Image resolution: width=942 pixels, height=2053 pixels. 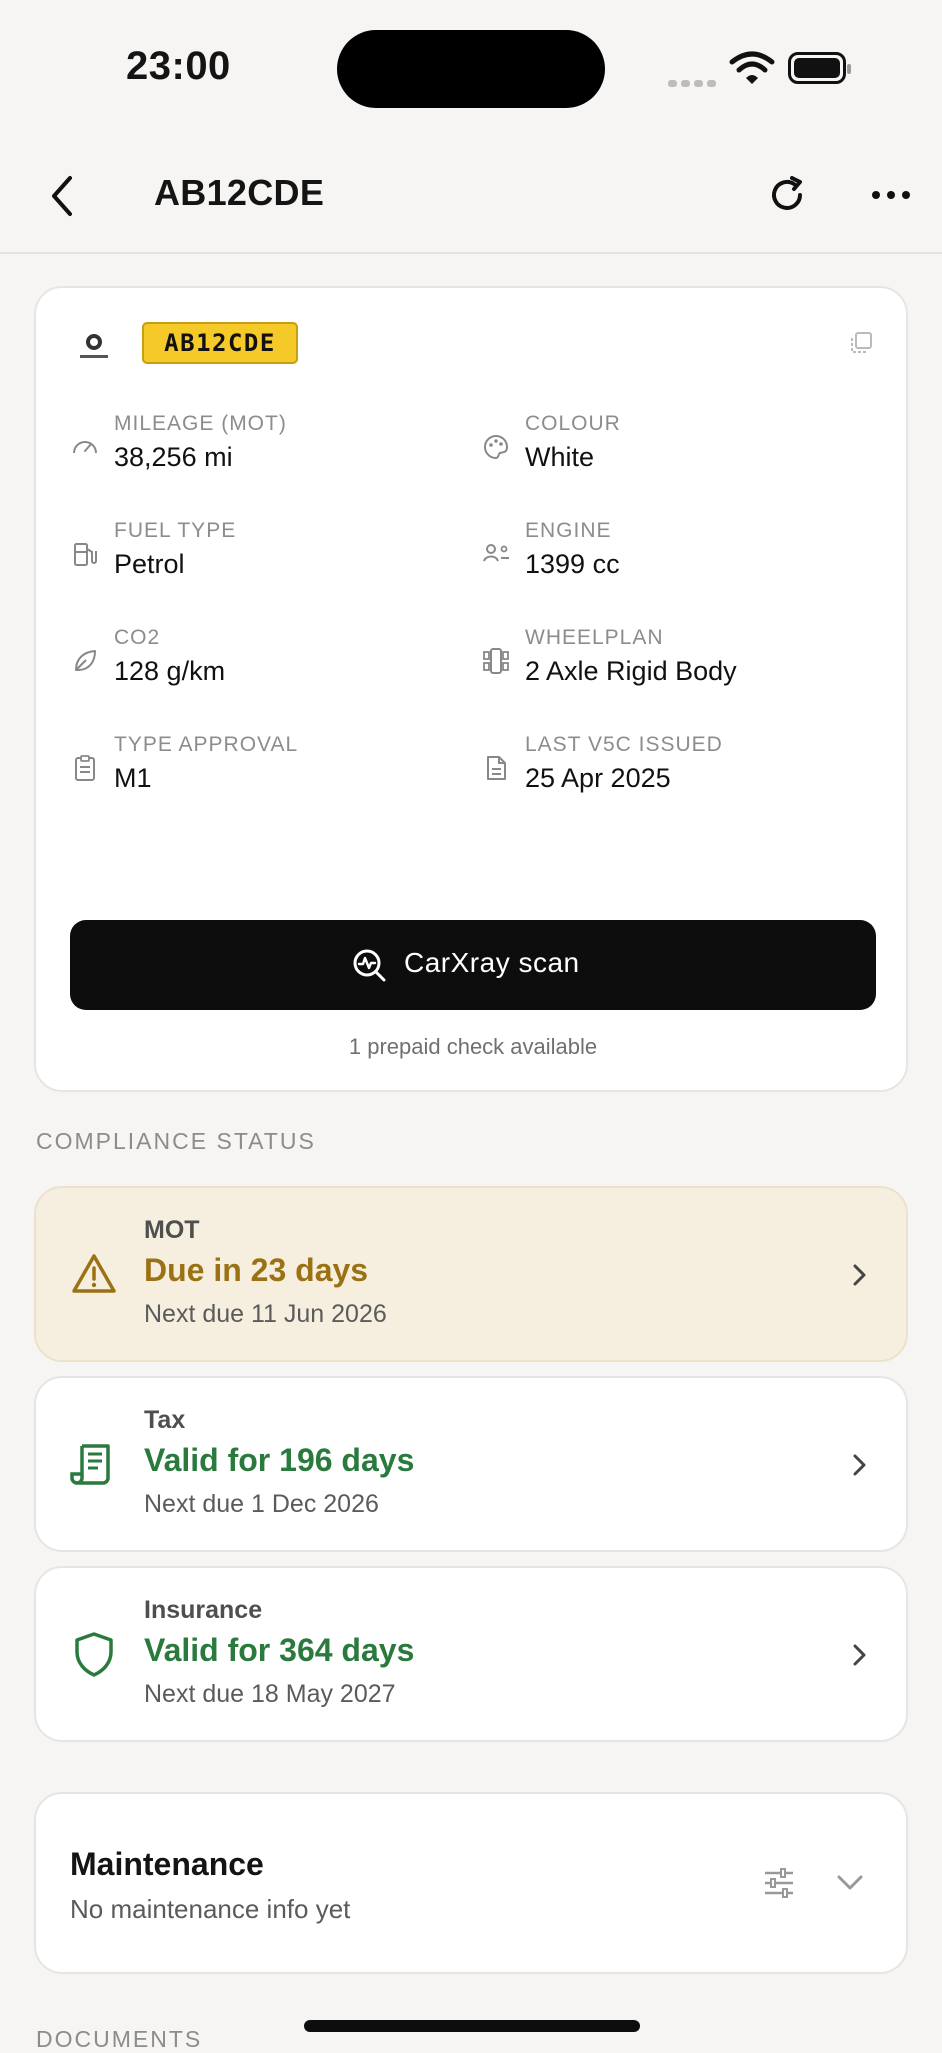 I want to click on filter-sliders-icon, so click(x=779, y=1883).